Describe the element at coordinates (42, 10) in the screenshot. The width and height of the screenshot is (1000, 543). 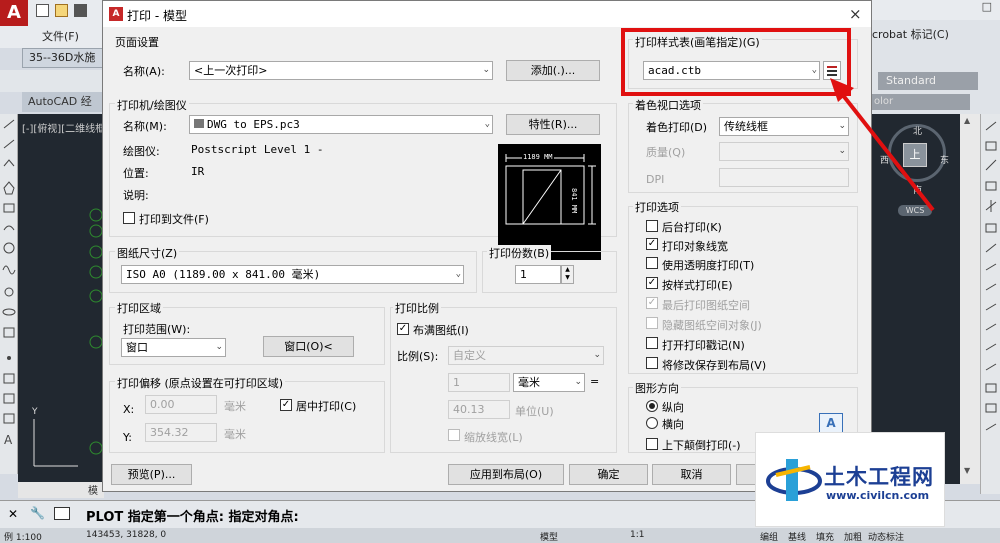
I see `new-file-icon` at that location.